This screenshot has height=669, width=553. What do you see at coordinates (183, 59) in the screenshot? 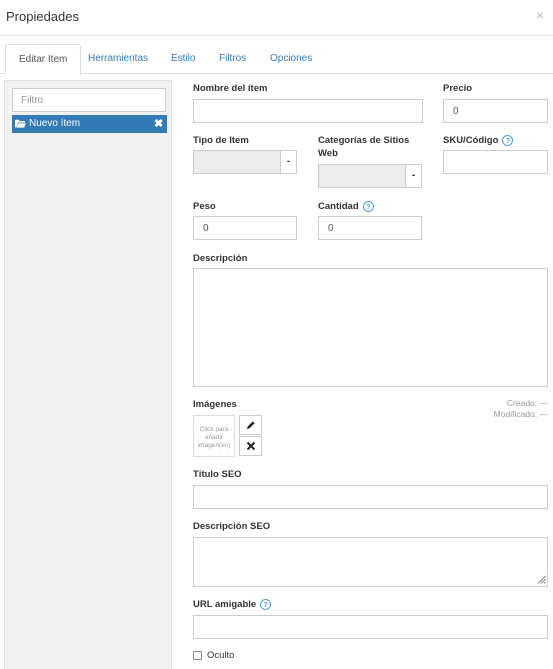
I see `tab-estilo: Estilo` at bounding box center [183, 59].